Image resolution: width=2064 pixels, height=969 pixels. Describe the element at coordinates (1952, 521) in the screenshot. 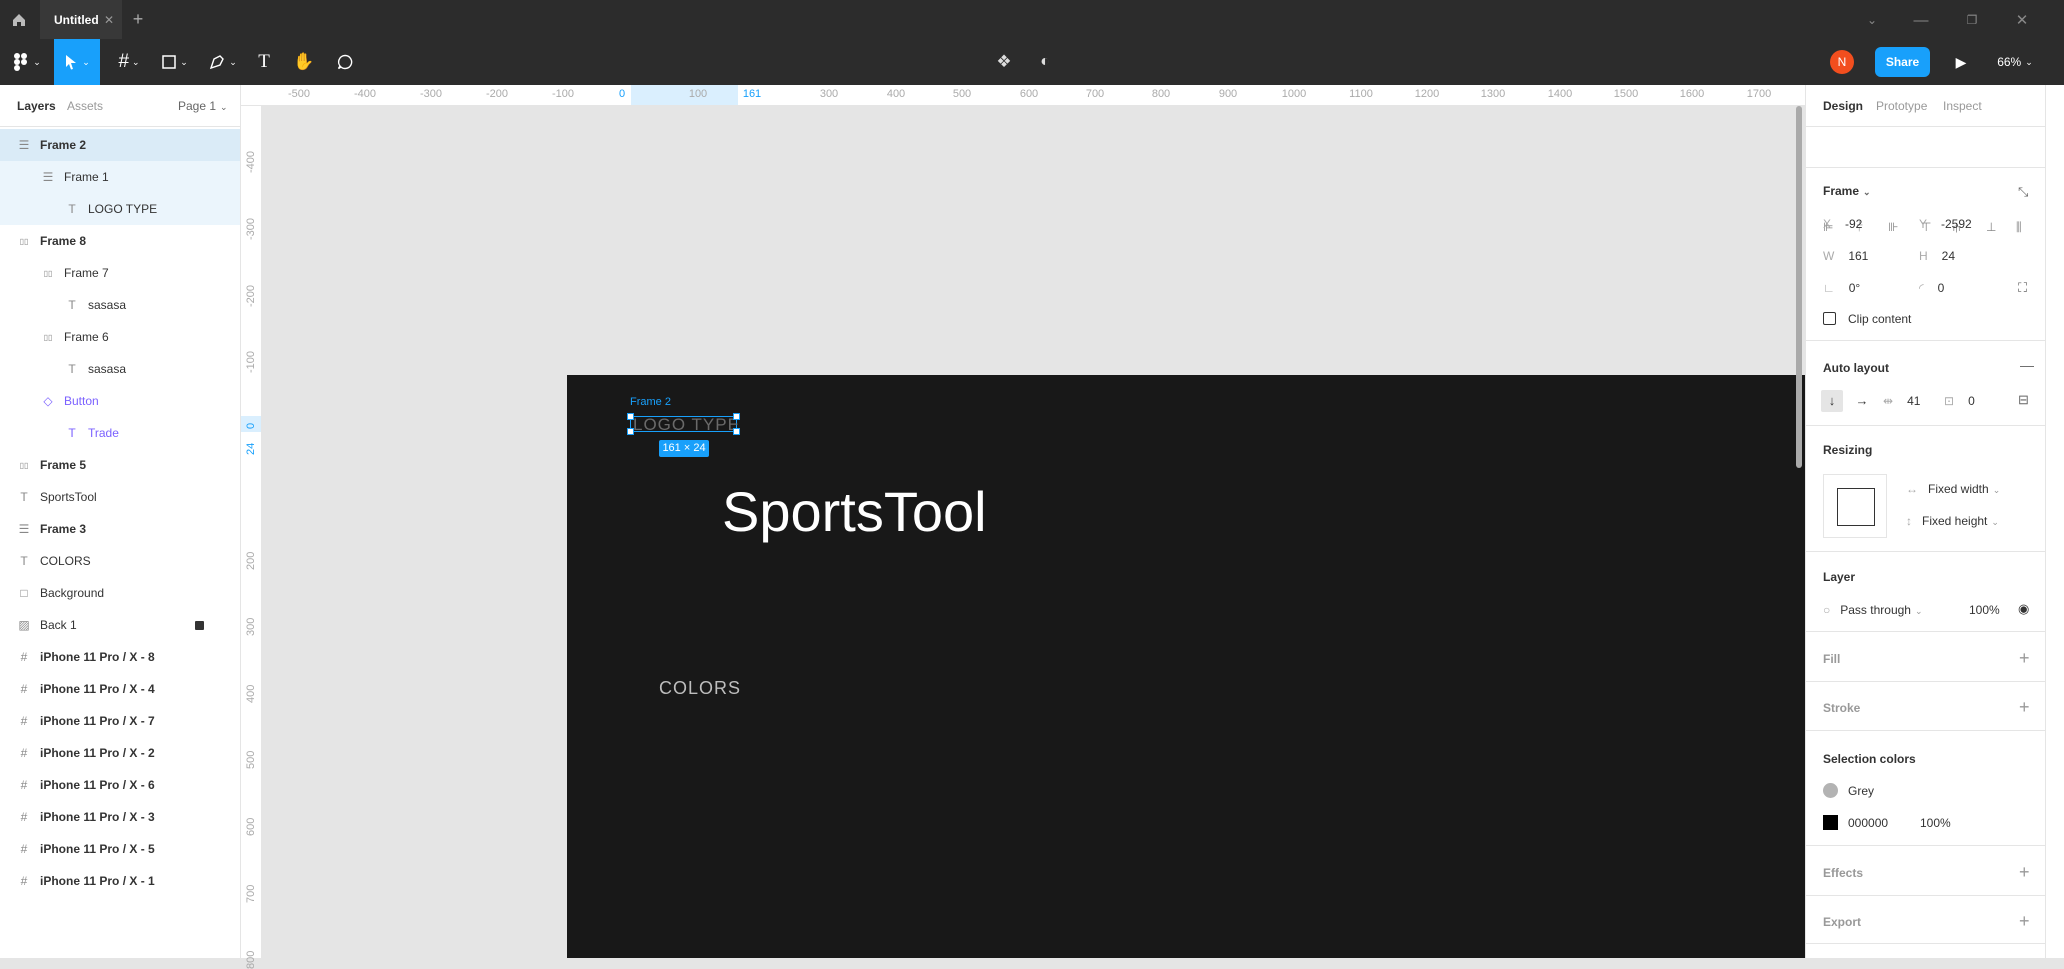

I see `fixed-height-dropdown: ↕ Fixed height ⌄` at that location.